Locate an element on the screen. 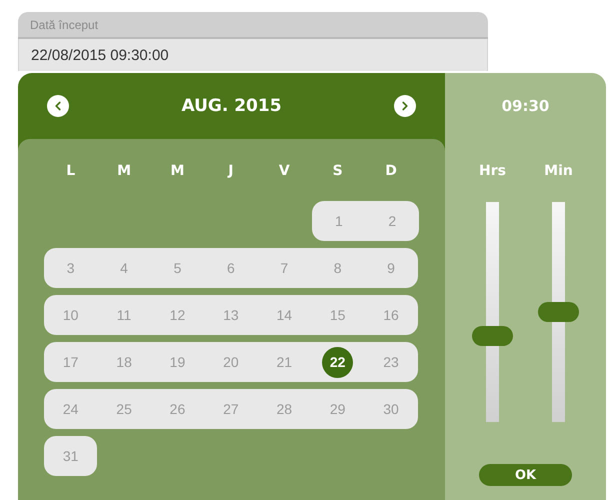 Image resolution: width=616 pixels, height=500 pixels. weekday-label: V is located at coordinates (284, 171).